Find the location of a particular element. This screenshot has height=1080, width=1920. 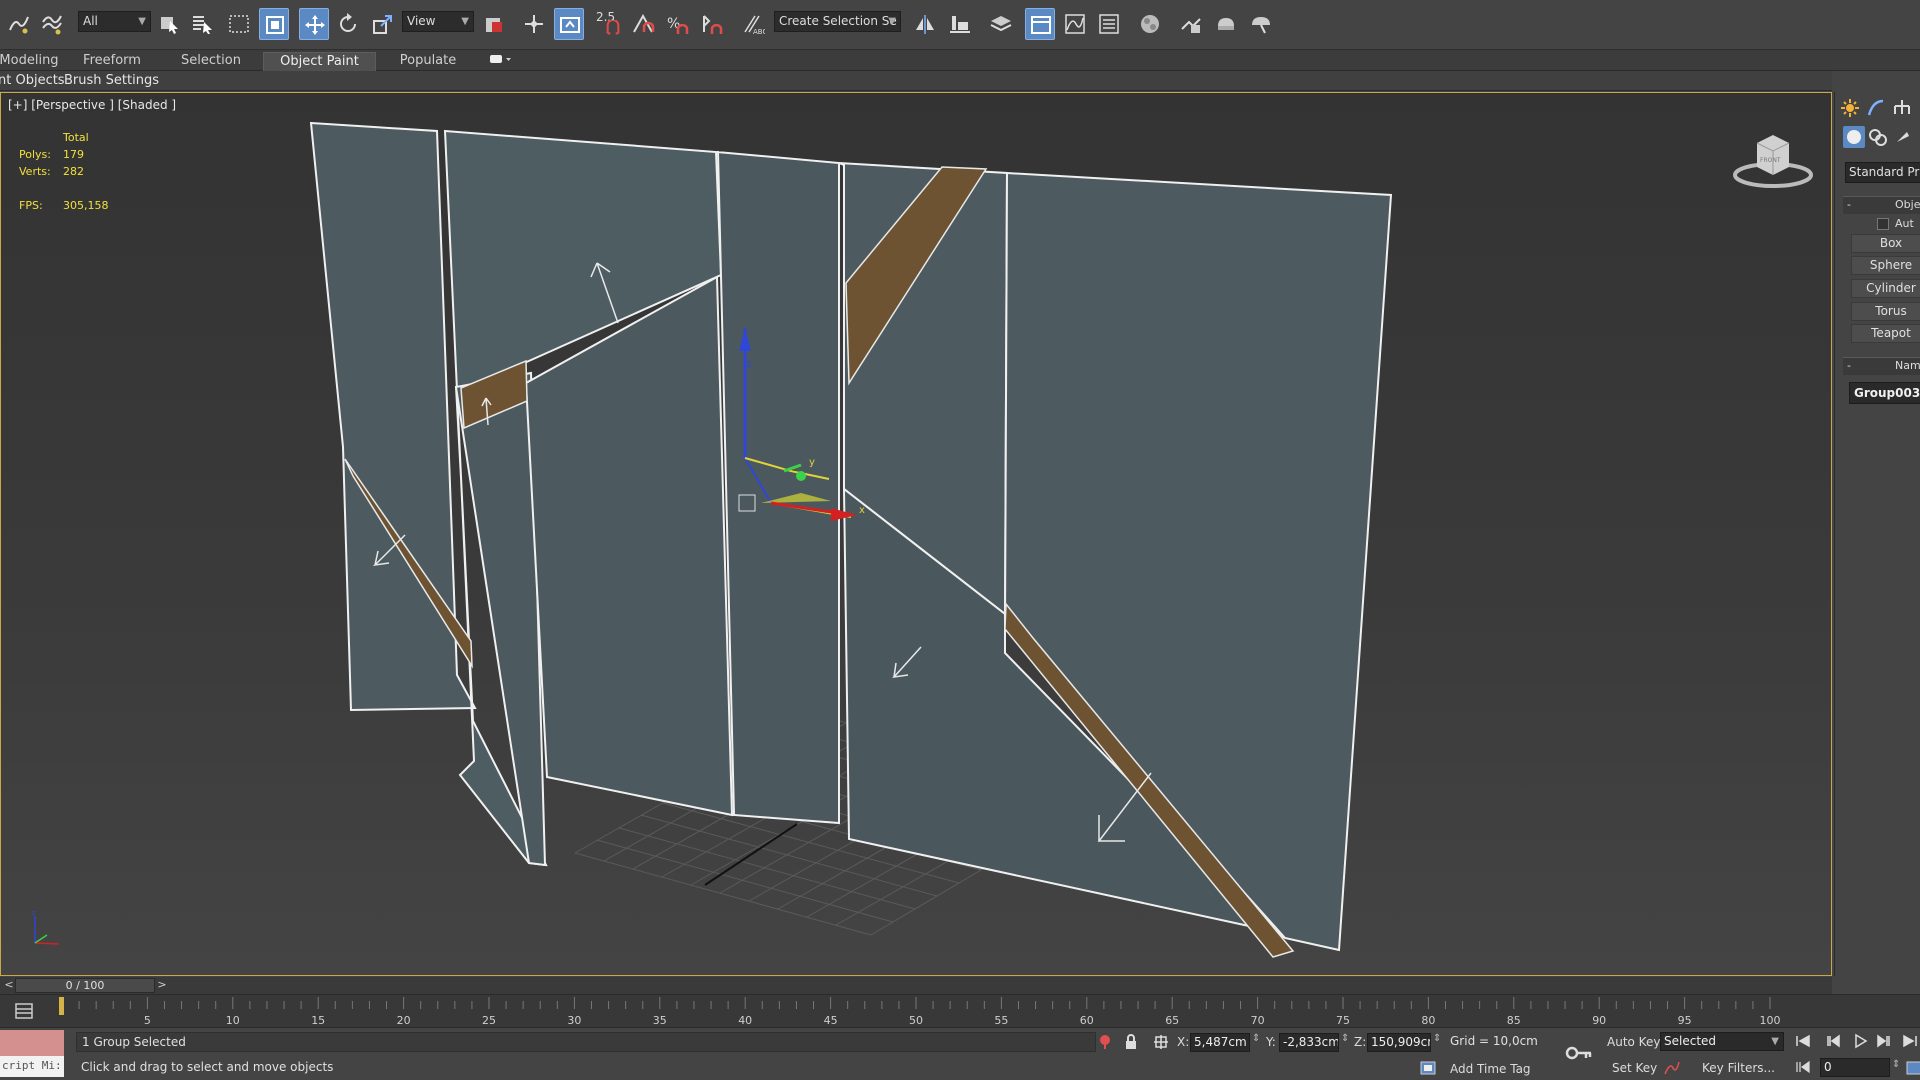

time-slider: < 0 / 100 > is located at coordinates (916, 985).